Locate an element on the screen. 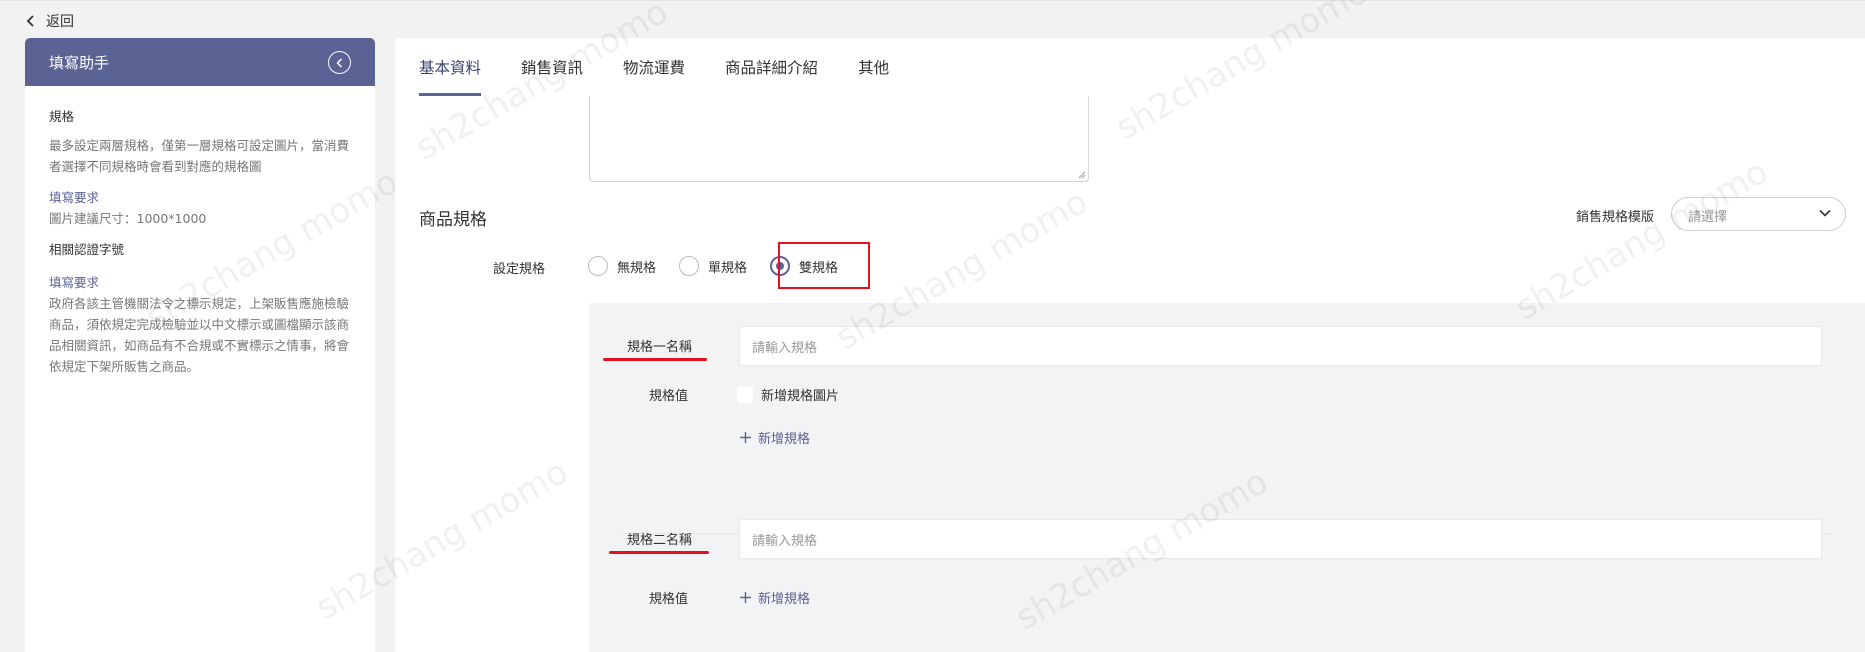 The height and width of the screenshot is (652, 1865). top-bar: 返回 is located at coordinates (932, 19).